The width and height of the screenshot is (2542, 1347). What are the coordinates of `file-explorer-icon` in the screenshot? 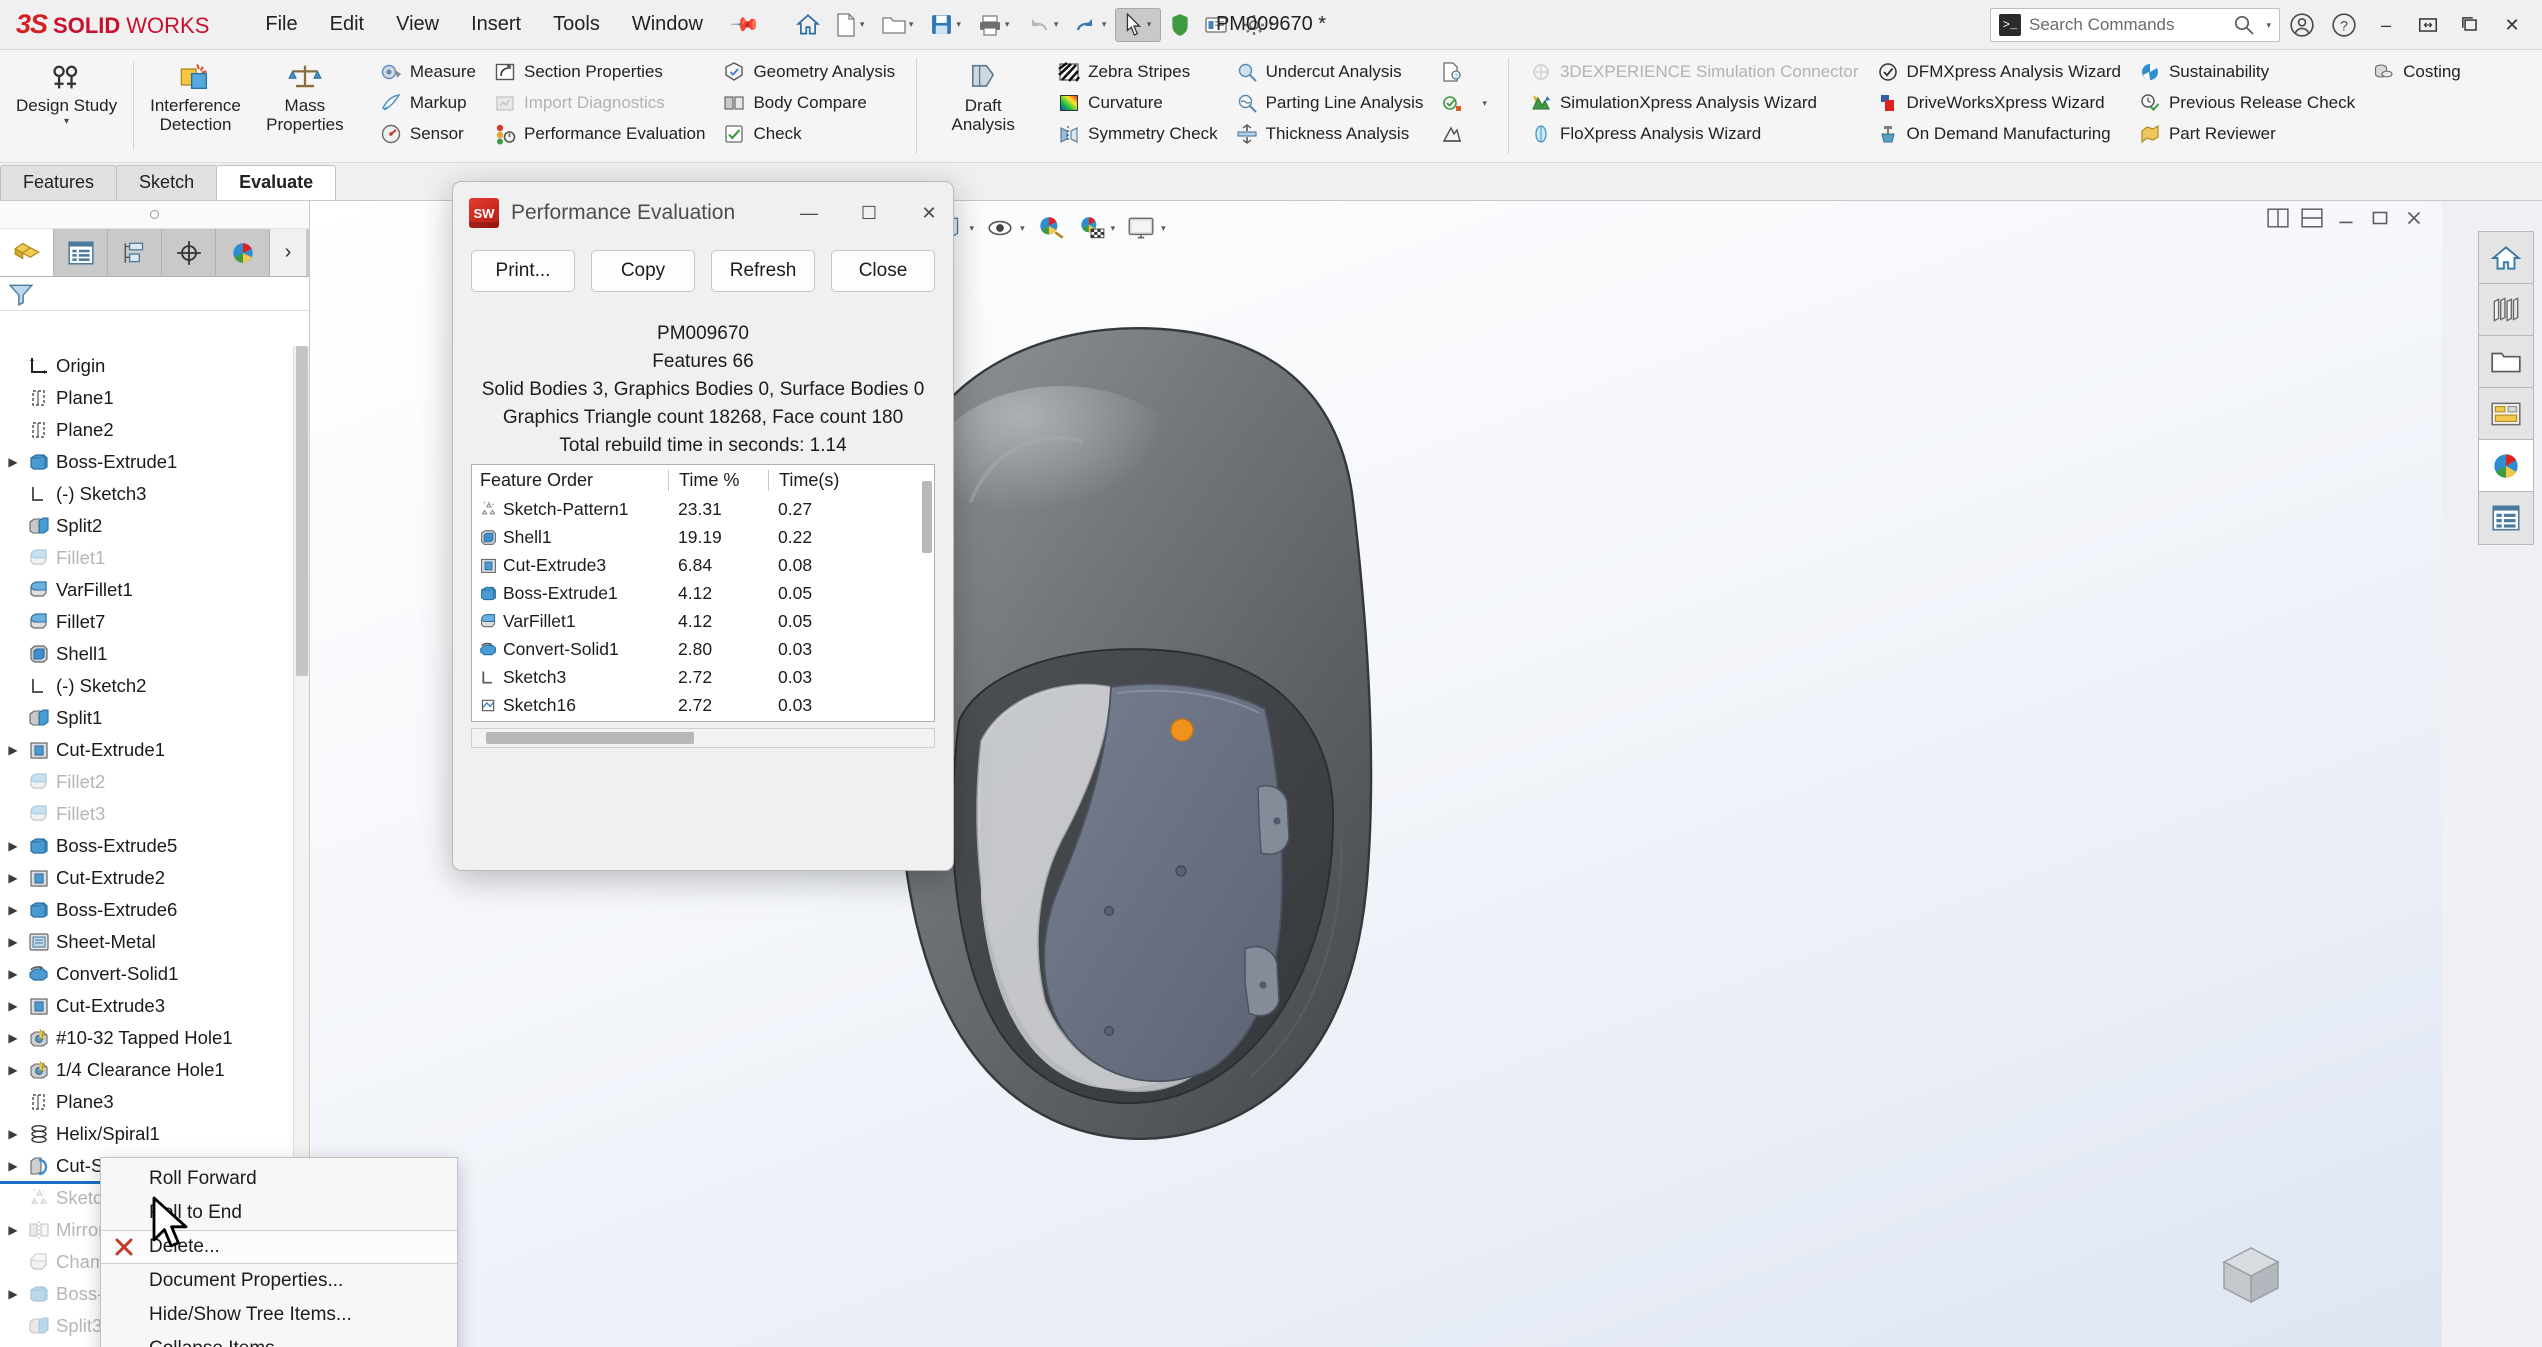 It's located at (2506, 362).